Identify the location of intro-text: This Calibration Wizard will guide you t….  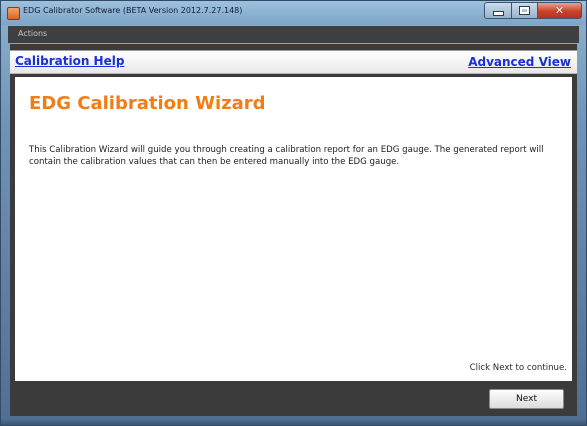
(286, 156).